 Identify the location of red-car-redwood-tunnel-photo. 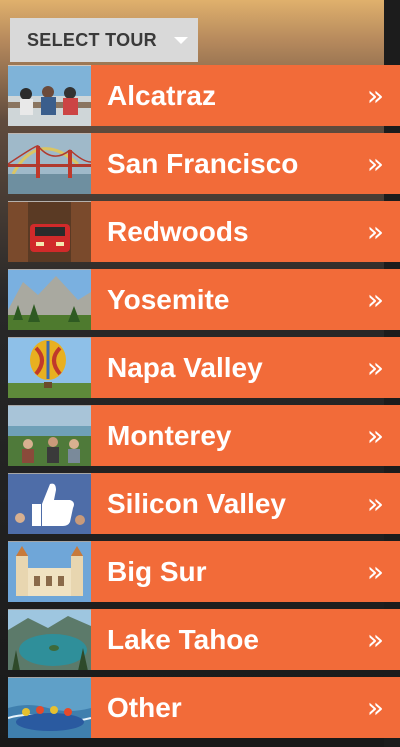
(49, 231).